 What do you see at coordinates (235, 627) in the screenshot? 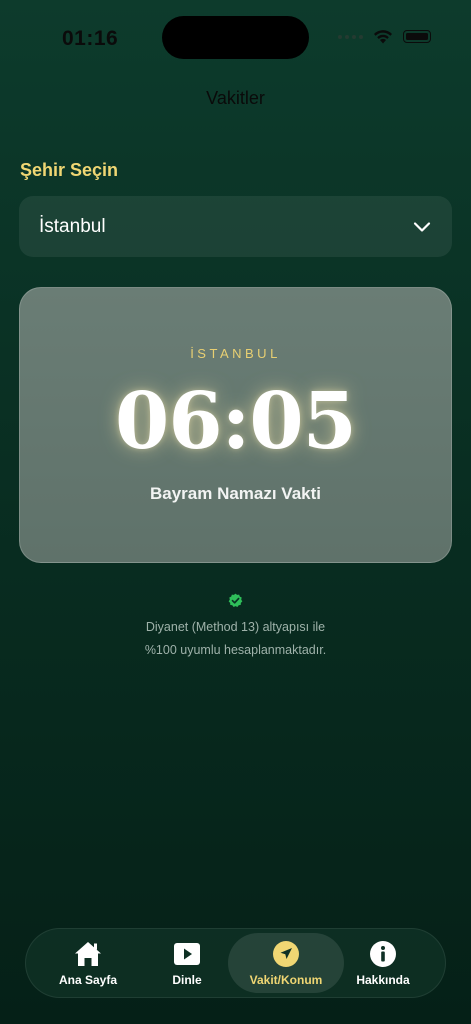
I see `verification-line-1: Diyanet (Method 13) altyapısı ile` at bounding box center [235, 627].